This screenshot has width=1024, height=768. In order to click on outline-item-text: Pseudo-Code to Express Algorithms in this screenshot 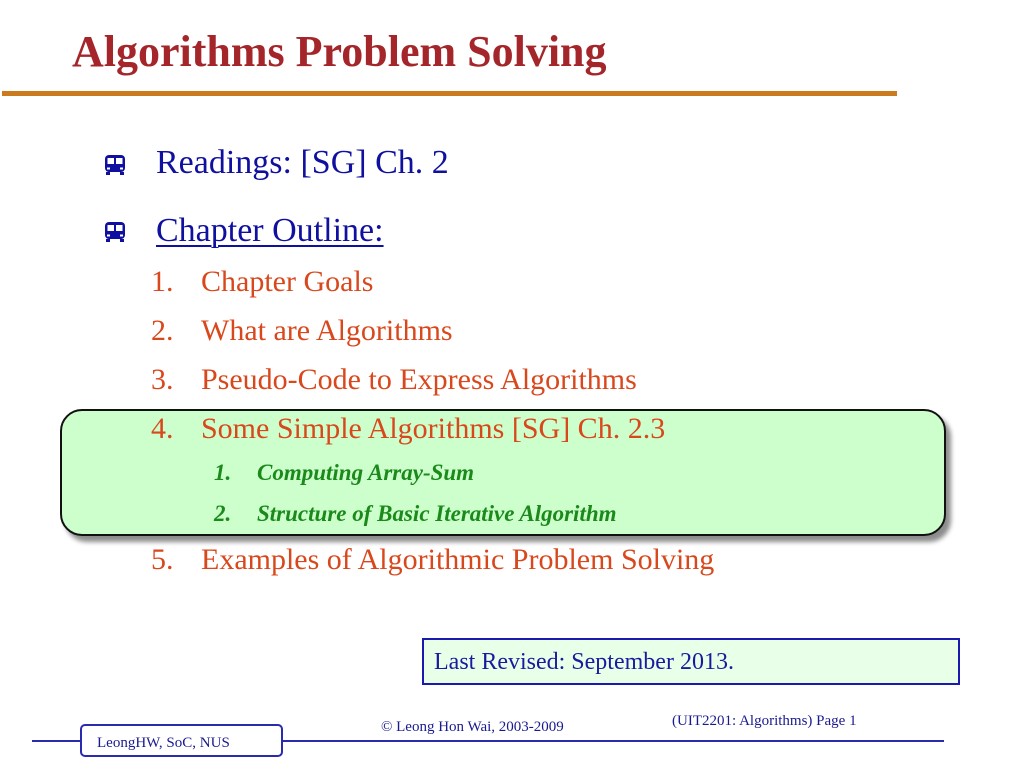, I will do `click(419, 379)`.